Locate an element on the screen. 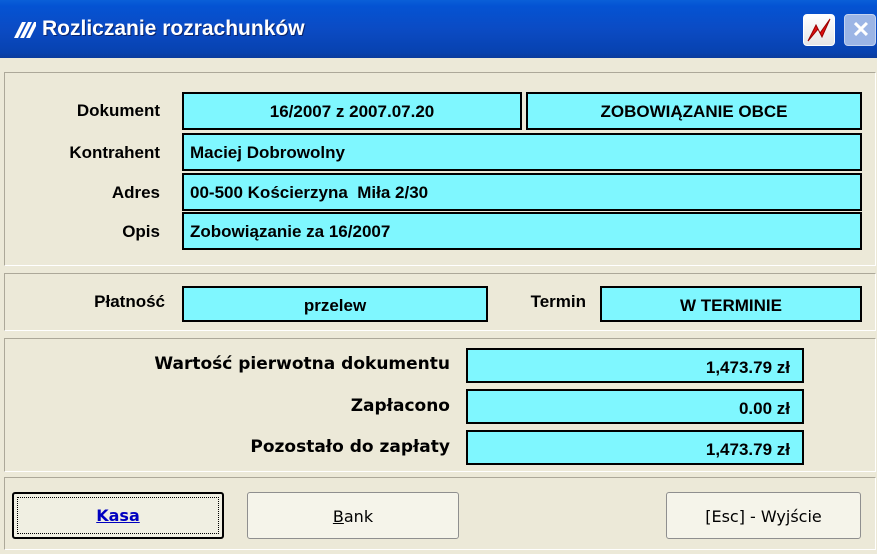  paid-field: 0.00 zł is located at coordinates (635, 406).